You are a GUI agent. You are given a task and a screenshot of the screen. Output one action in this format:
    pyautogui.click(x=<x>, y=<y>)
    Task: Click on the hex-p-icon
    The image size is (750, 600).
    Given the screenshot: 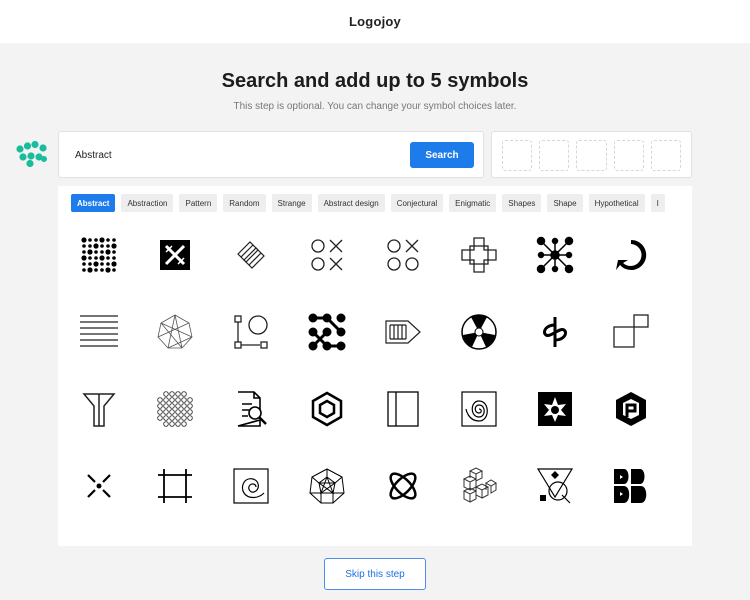 What is the action you would take?
    pyautogui.click(x=631, y=409)
    